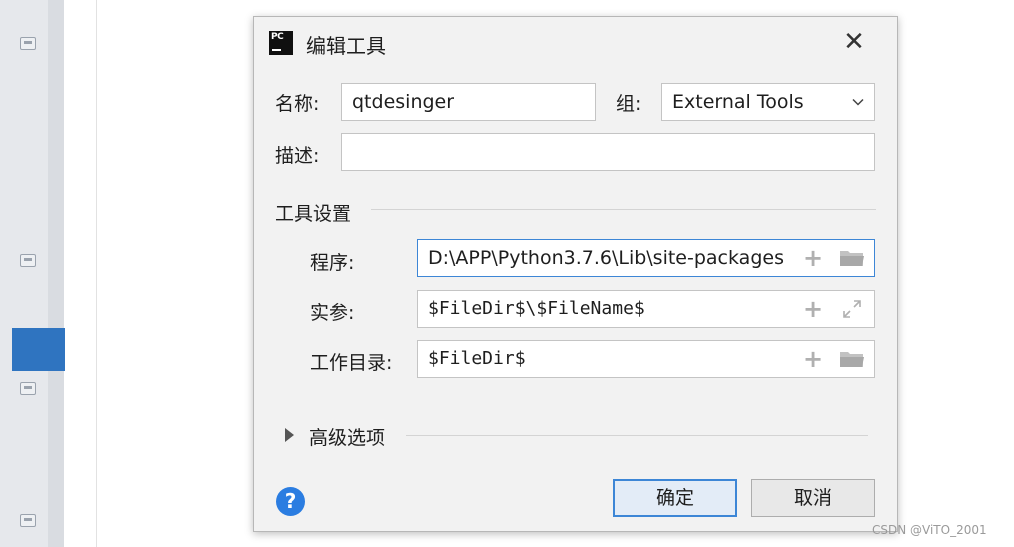 Image resolution: width=1014 pixels, height=547 pixels. Describe the element at coordinates (858, 102) in the screenshot. I see `chevron-down-icon` at that location.